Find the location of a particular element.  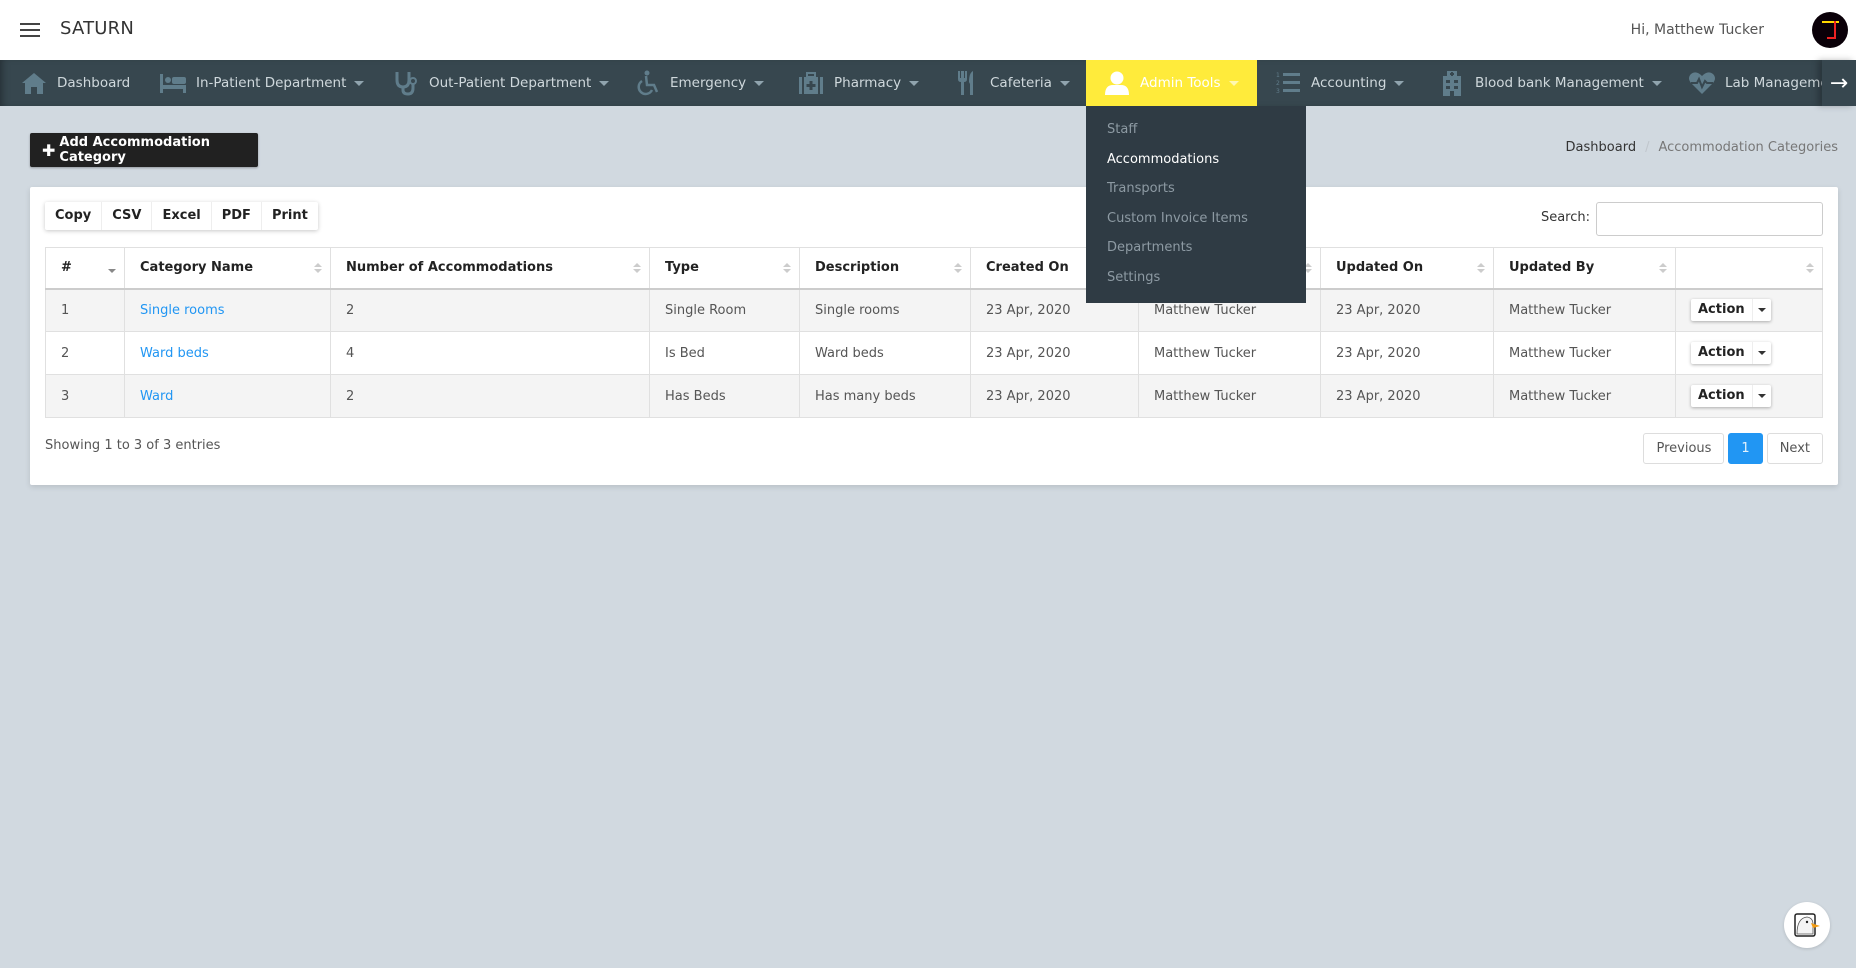

cell-type: Single Room is located at coordinates (724, 310).